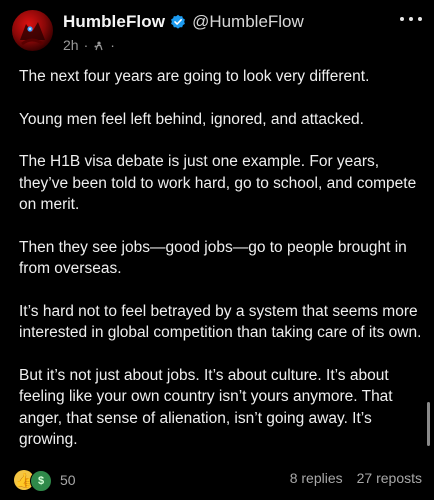 This screenshot has width=434, height=500. Describe the element at coordinates (389, 478) in the screenshot. I see `reposts-link: 27 reposts` at that location.